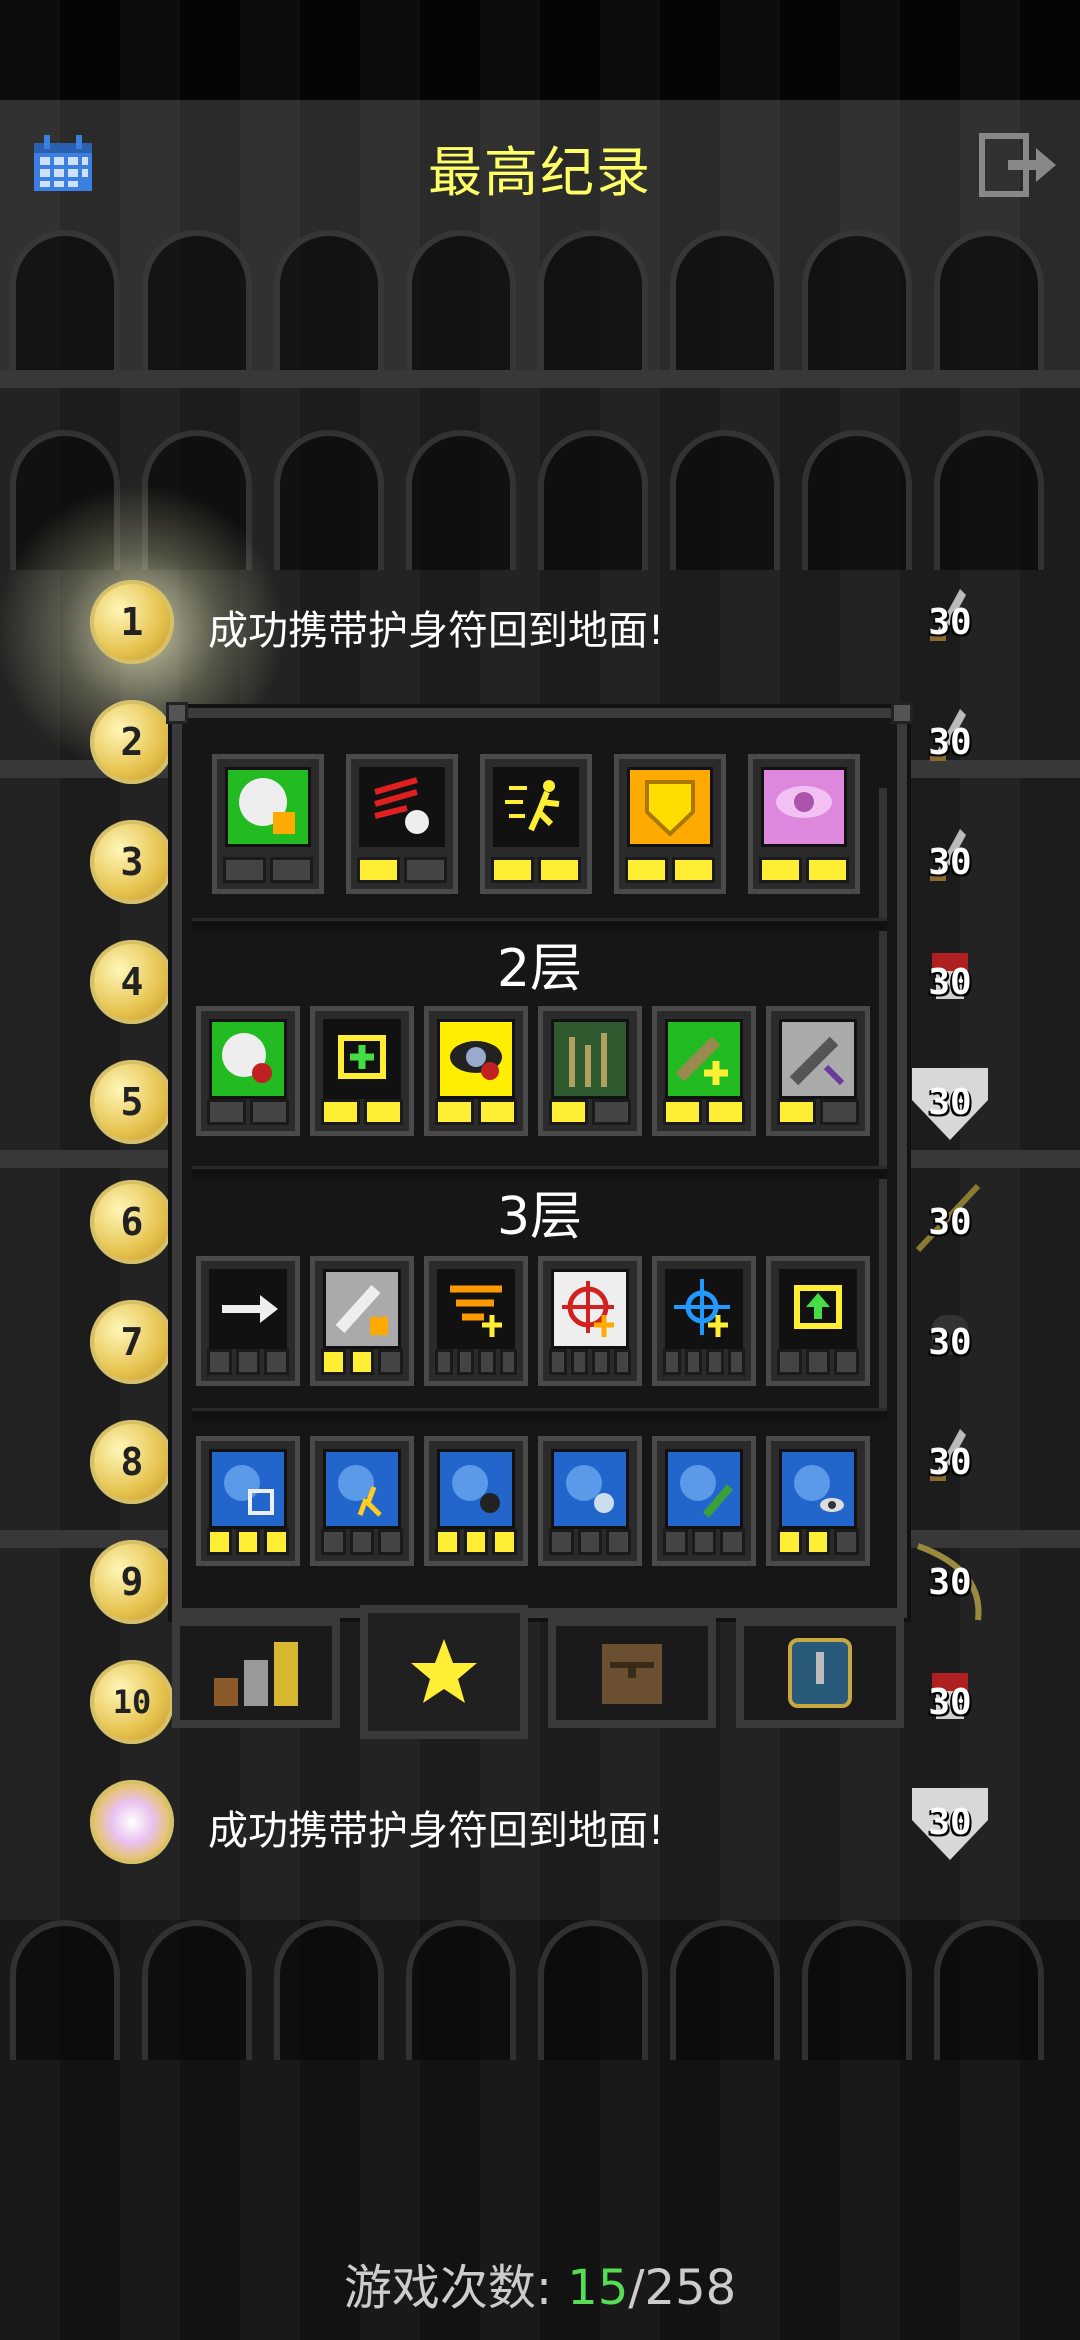  I want to click on talents-tab, so click(444, 1672).